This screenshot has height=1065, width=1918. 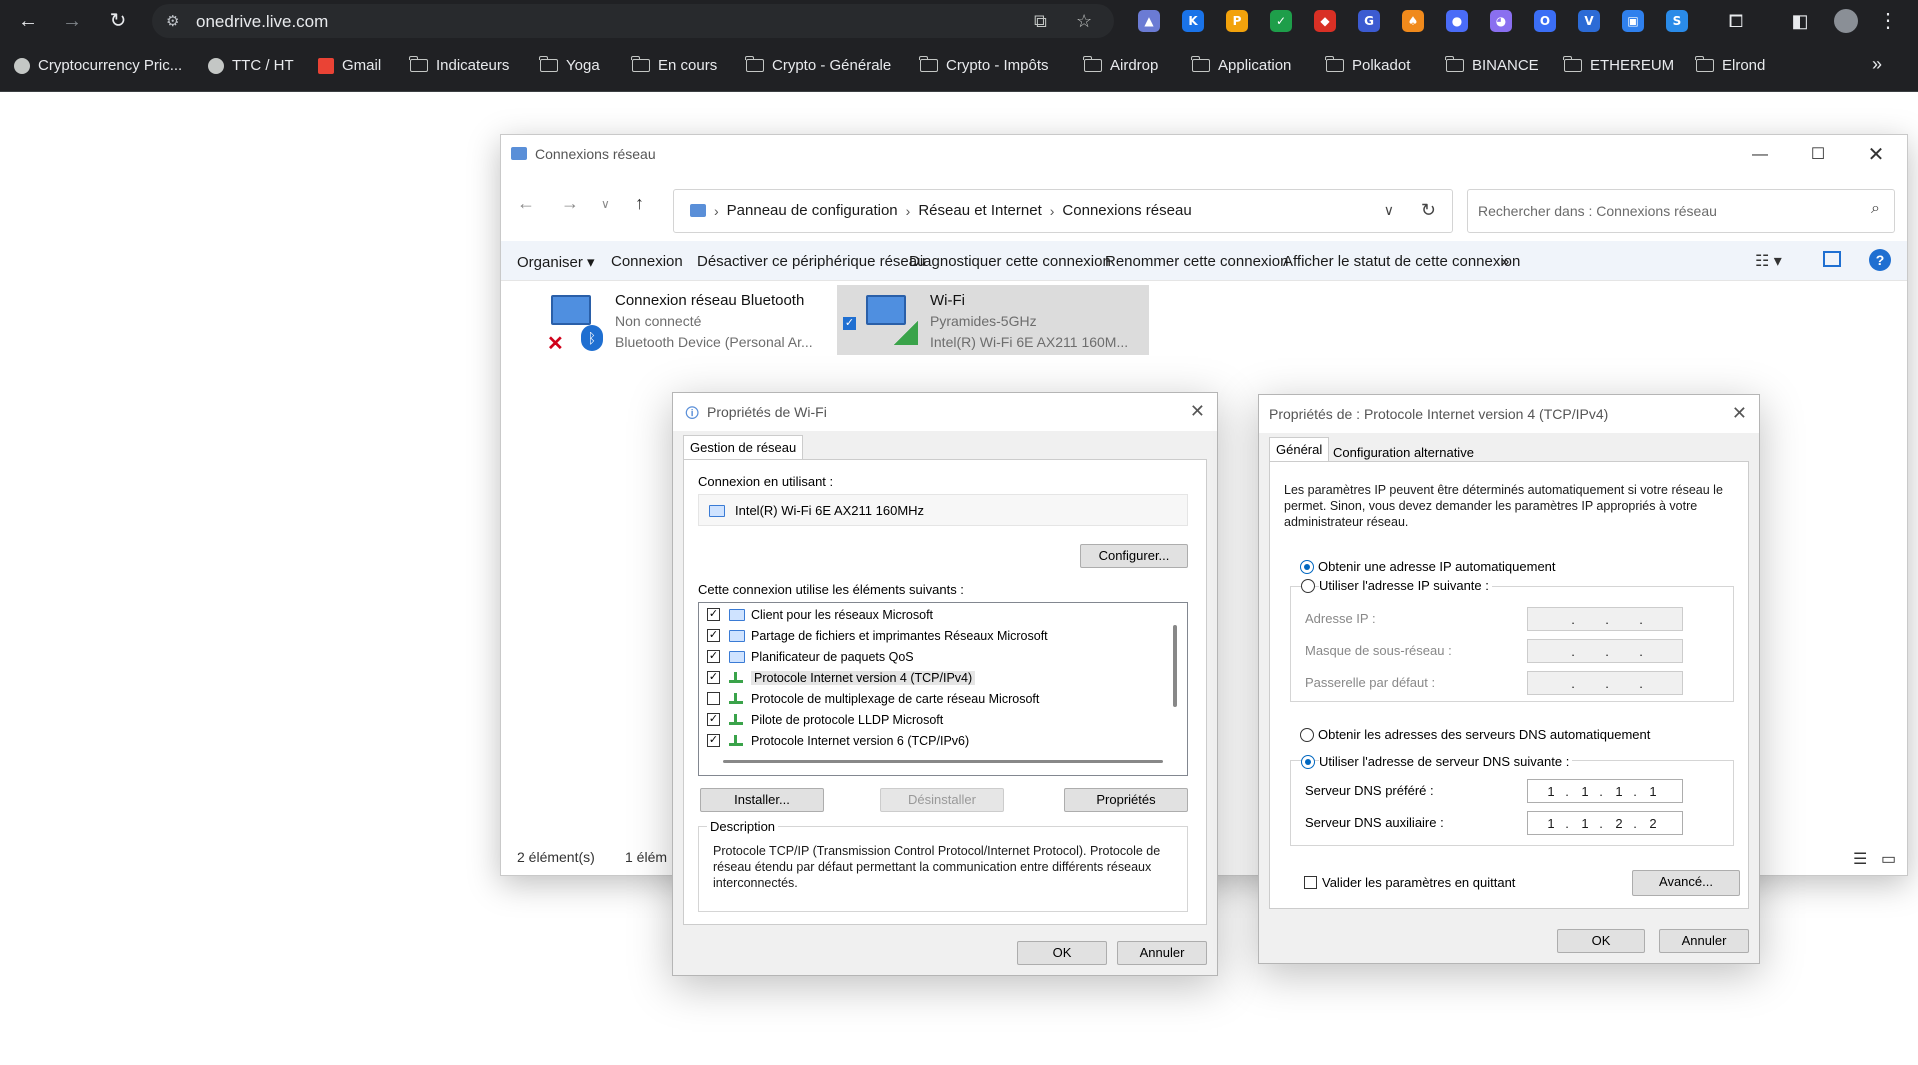 I want to click on recent-locations-chevron-icon: ∨, so click(x=605, y=204).